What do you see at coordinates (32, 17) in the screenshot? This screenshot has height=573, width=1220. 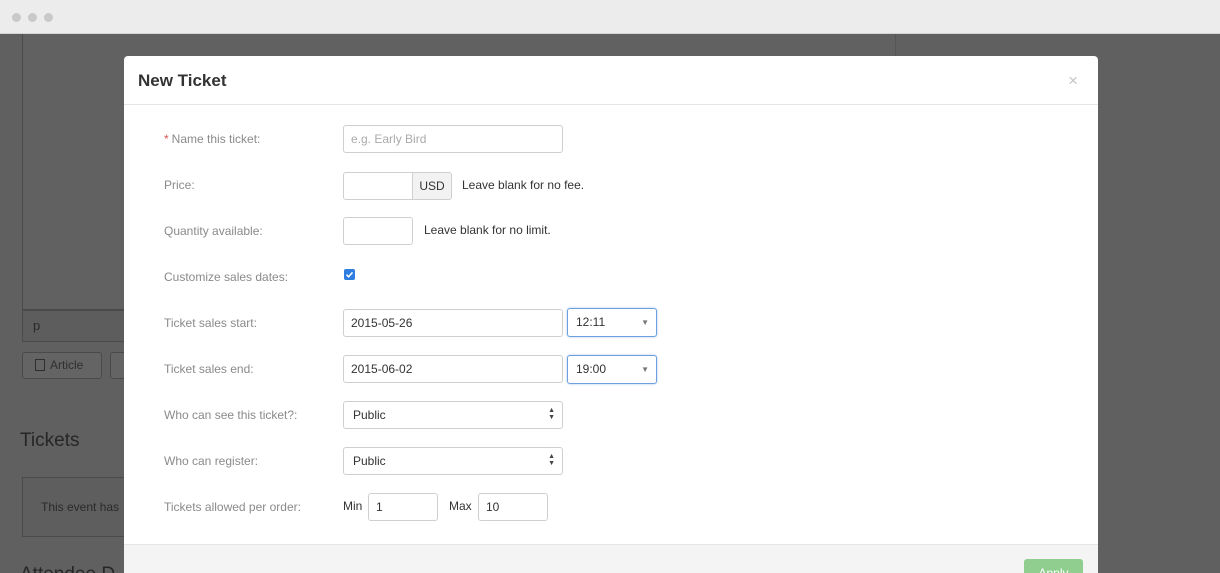 I see `window-minimize-dot` at bounding box center [32, 17].